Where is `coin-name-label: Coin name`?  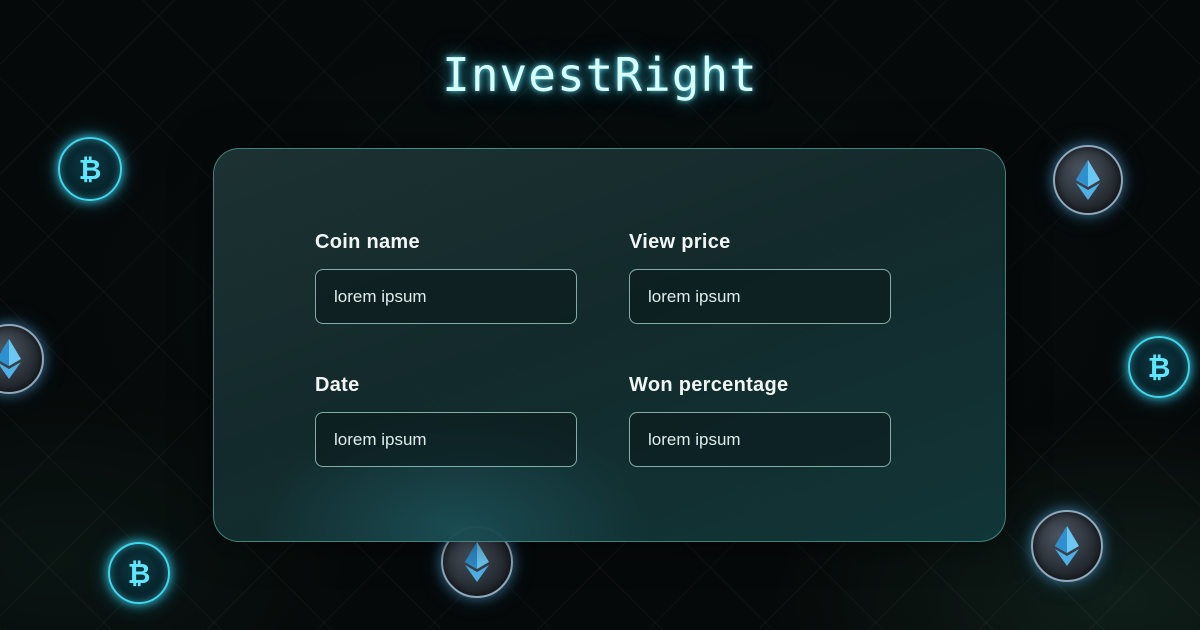 coin-name-label: Coin name is located at coordinates (367, 242).